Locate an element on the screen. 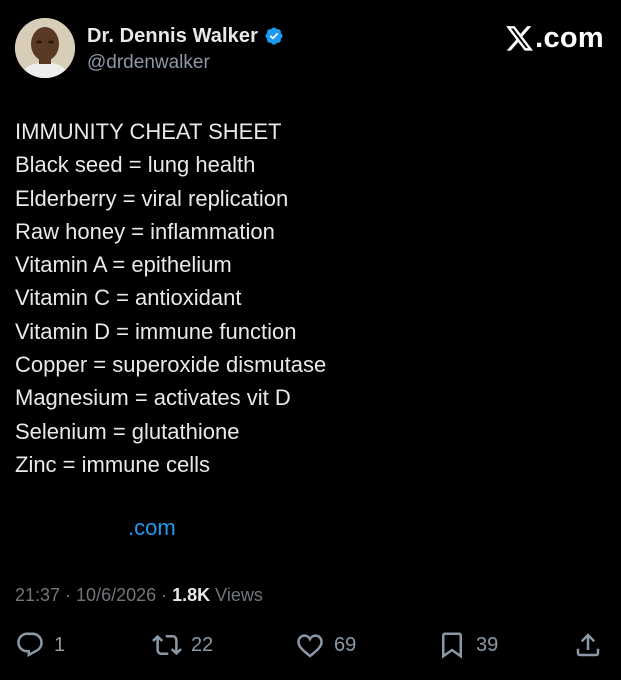  reply-count: 1 is located at coordinates (60, 644).